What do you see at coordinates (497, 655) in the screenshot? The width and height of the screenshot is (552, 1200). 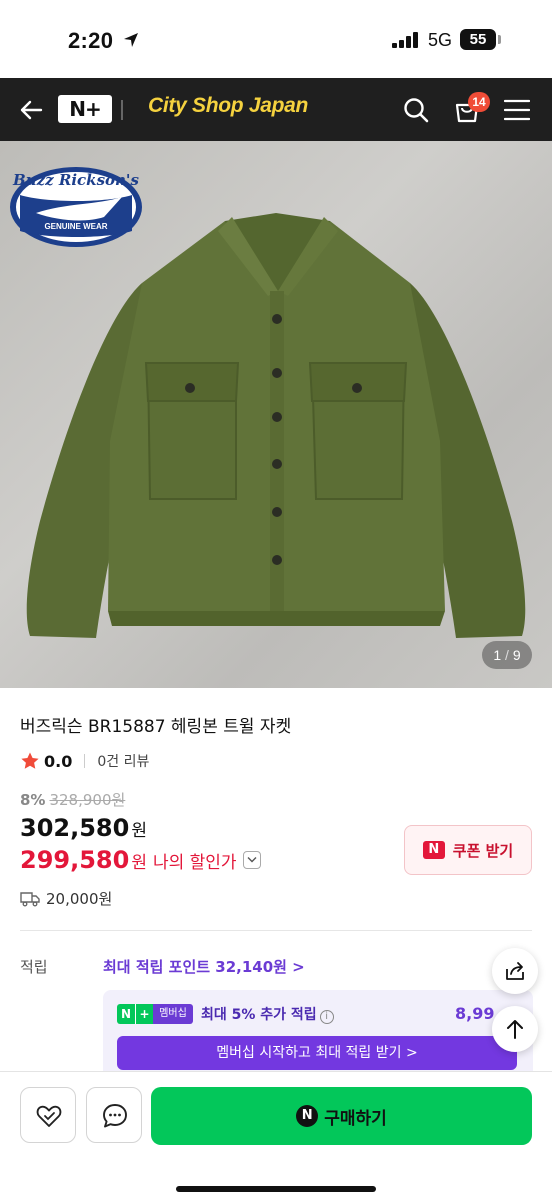 I see `image-current: 1` at bounding box center [497, 655].